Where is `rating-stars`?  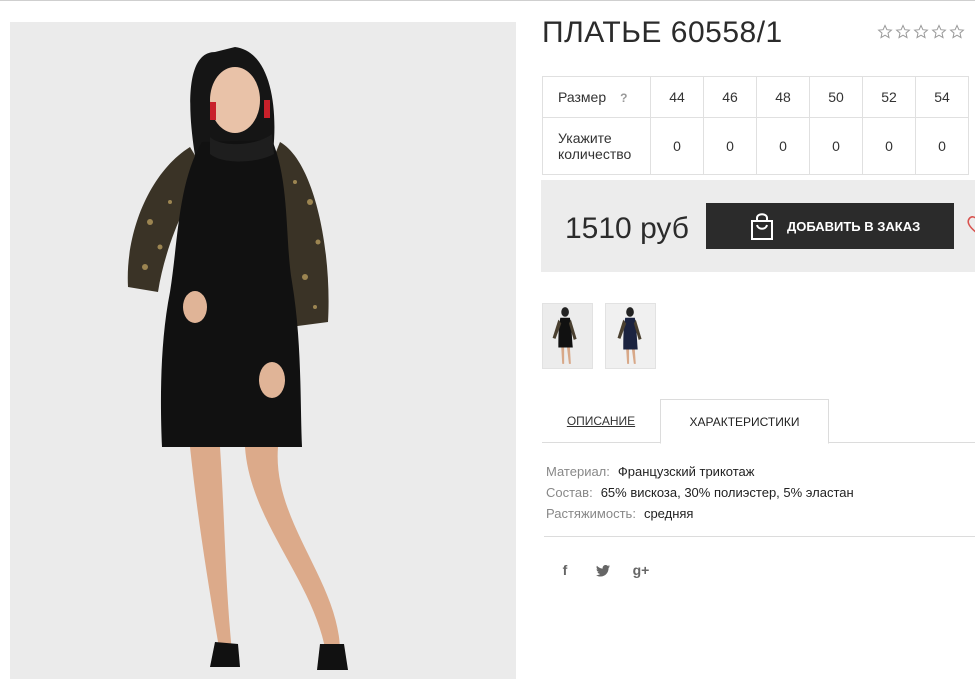
rating-stars is located at coordinates (921, 32).